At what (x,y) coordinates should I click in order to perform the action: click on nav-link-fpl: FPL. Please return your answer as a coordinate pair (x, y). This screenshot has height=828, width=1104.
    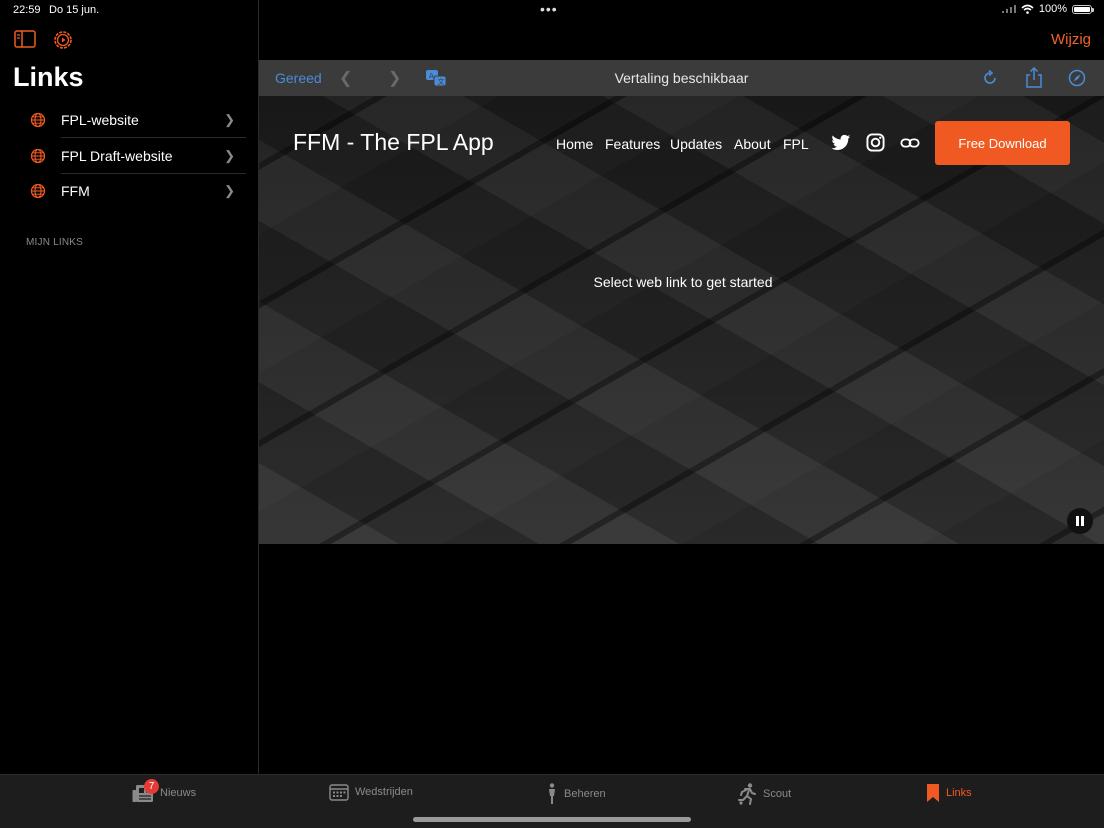
    Looking at the image, I should click on (796, 144).